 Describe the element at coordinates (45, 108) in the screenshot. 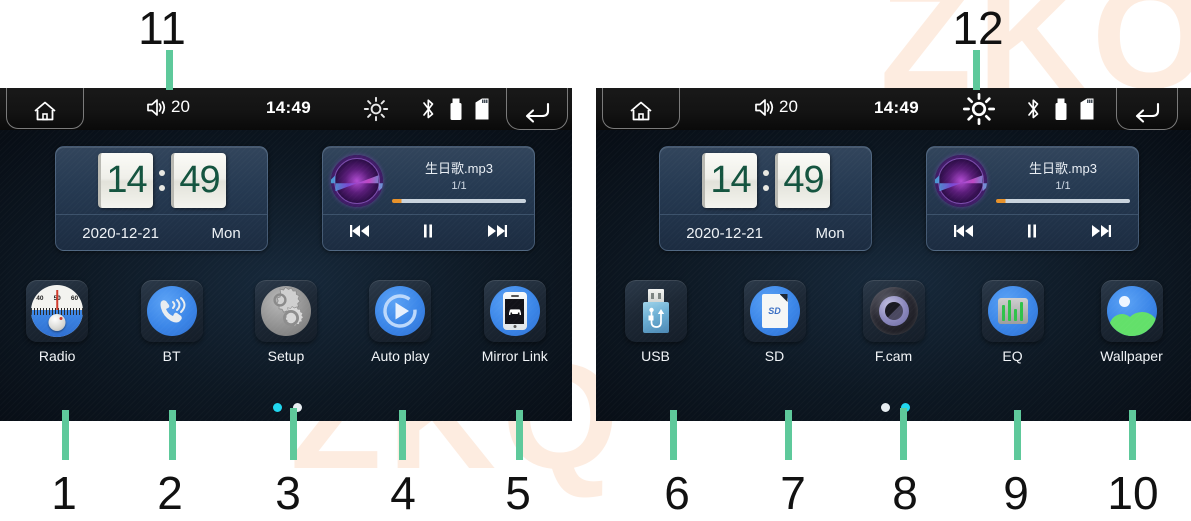

I see `home-button` at that location.